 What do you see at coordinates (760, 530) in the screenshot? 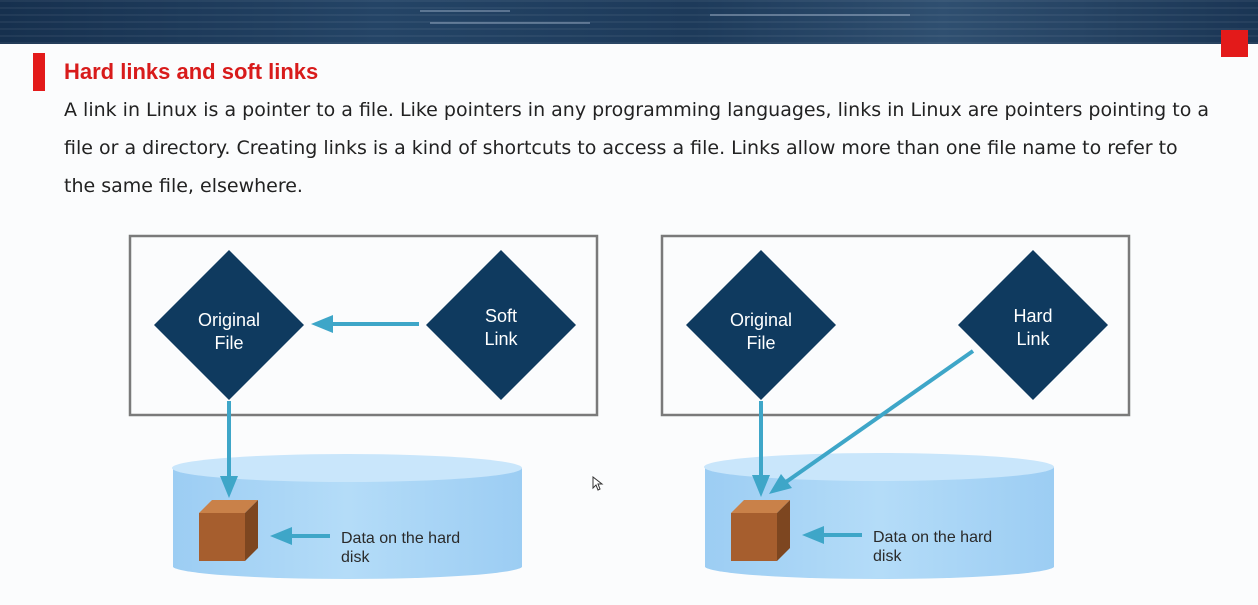
I see `hard-cube-icon` at bounding box center [760, 530].